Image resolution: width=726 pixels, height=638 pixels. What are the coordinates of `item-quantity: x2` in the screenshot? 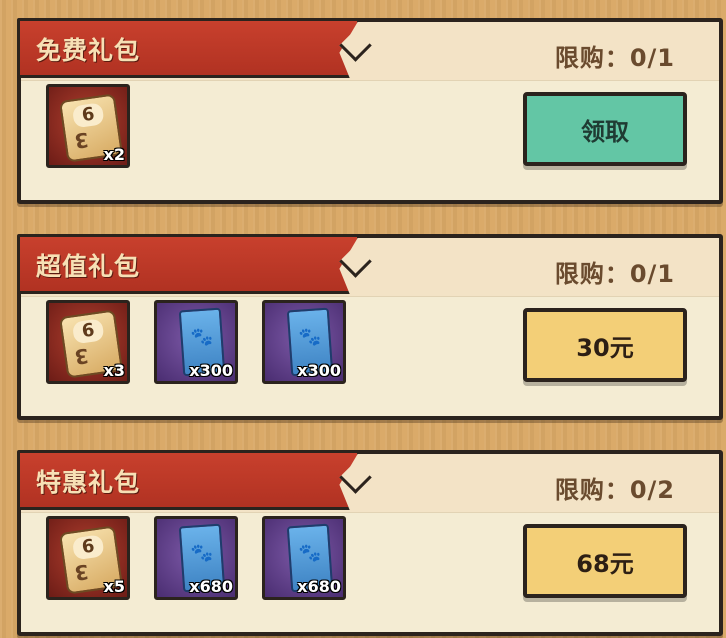 It's located at (114, 154).